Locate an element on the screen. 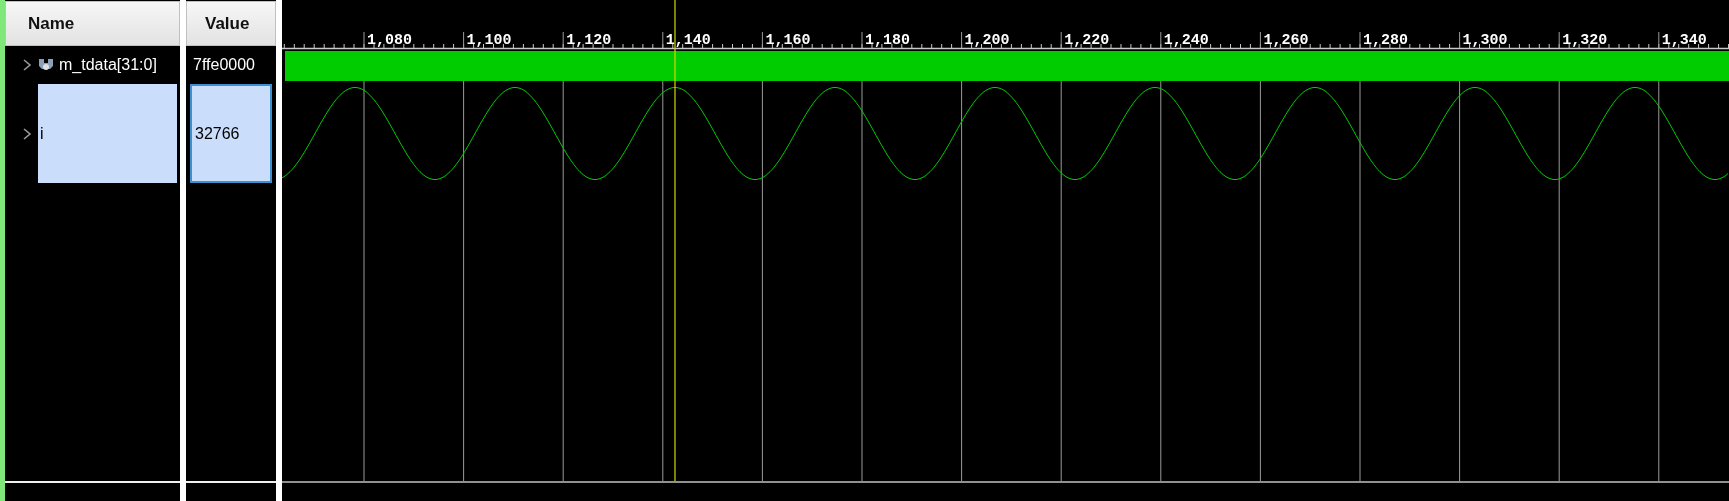 This screenshot has width=1729, height=501. ruler-label: 1,120 is located at coordinates (589, 40).